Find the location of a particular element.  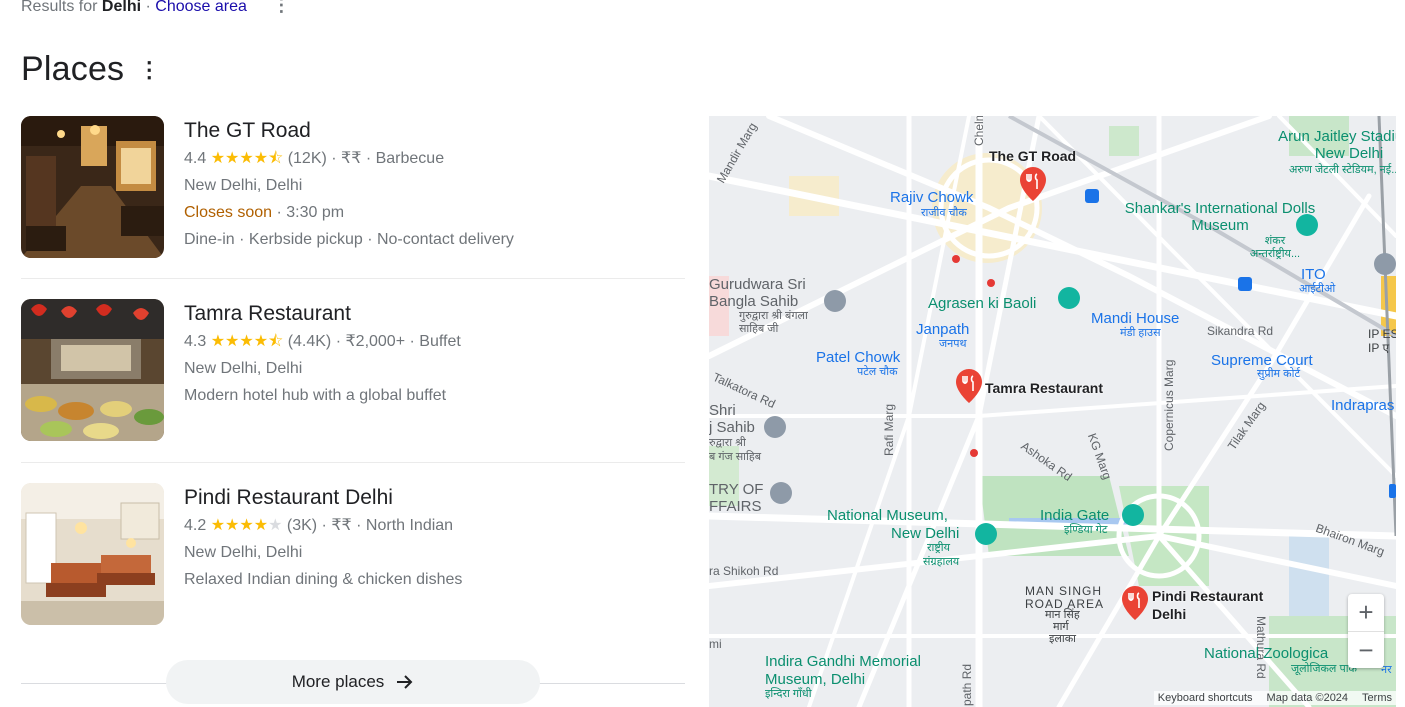

map-label-nzp: National Zoologica is located at coordinates (1266, 653).